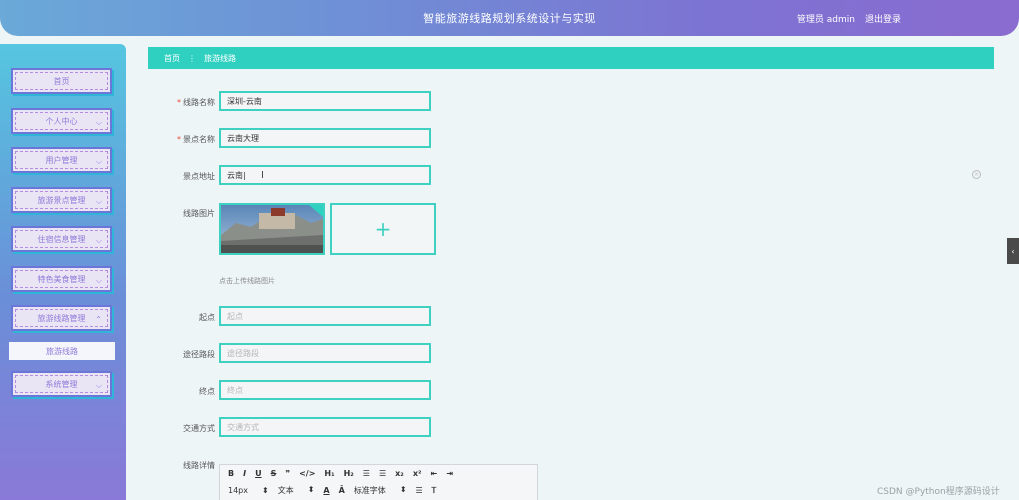 The image size is (1019, 500). I want to click on breadcrumb-current: 旅游线路, so click(220, 58).